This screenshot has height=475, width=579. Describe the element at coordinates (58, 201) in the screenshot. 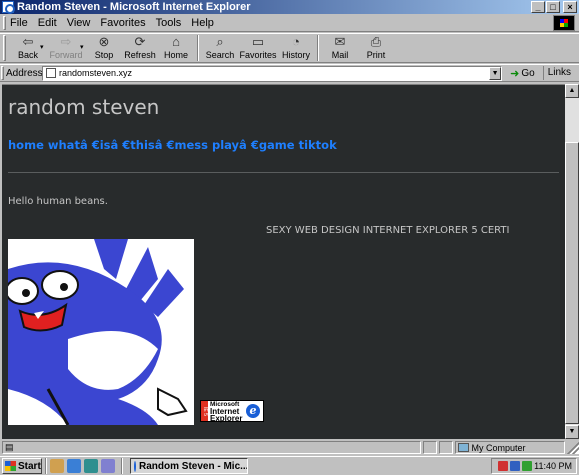

I see `greeting-text: Hello human beans.` at that location.